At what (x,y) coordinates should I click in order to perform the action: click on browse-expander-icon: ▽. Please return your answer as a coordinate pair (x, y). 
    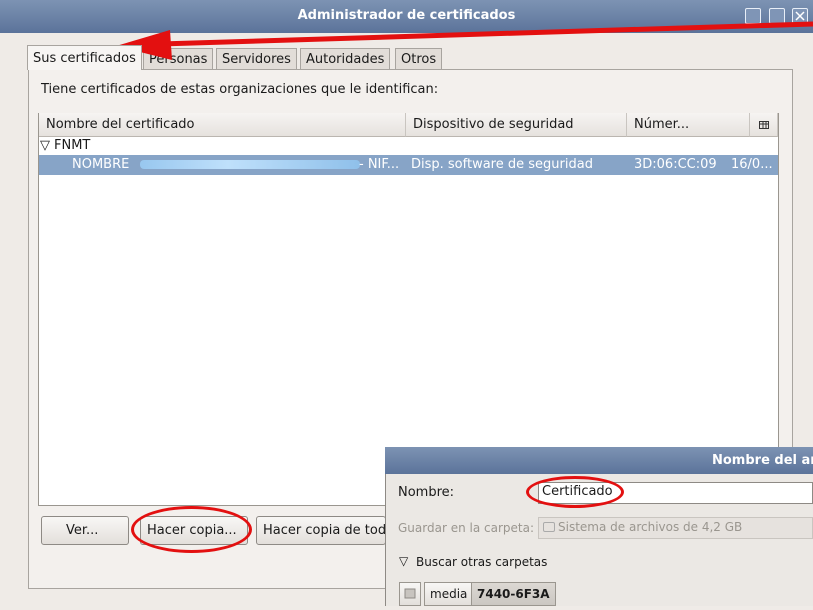
    Looking at the image, I should click on (403, 561).